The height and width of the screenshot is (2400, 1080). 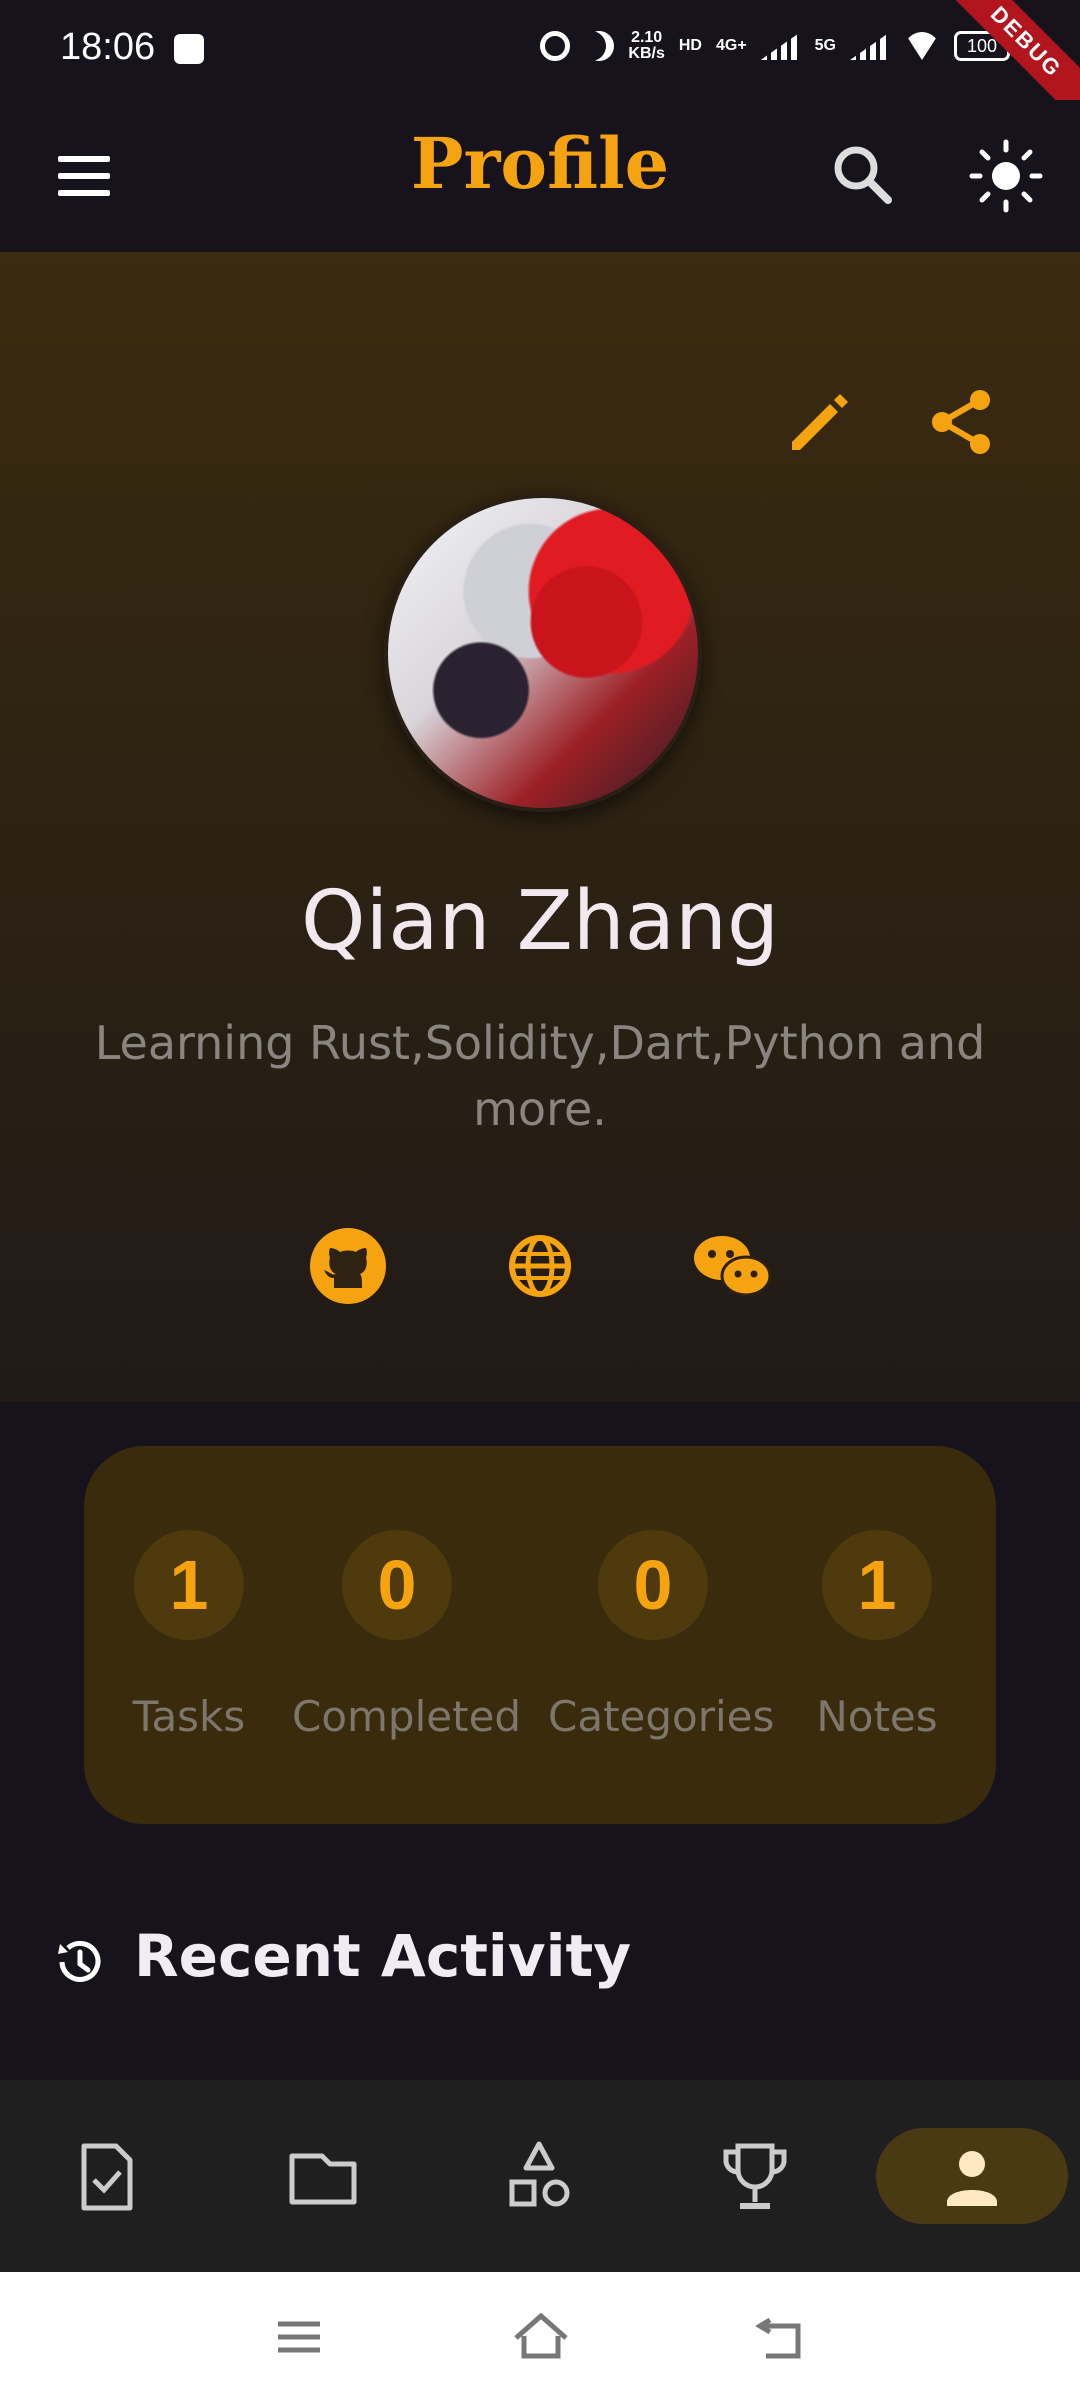 I want to click on github-icon, so click(x=348, y=1266).